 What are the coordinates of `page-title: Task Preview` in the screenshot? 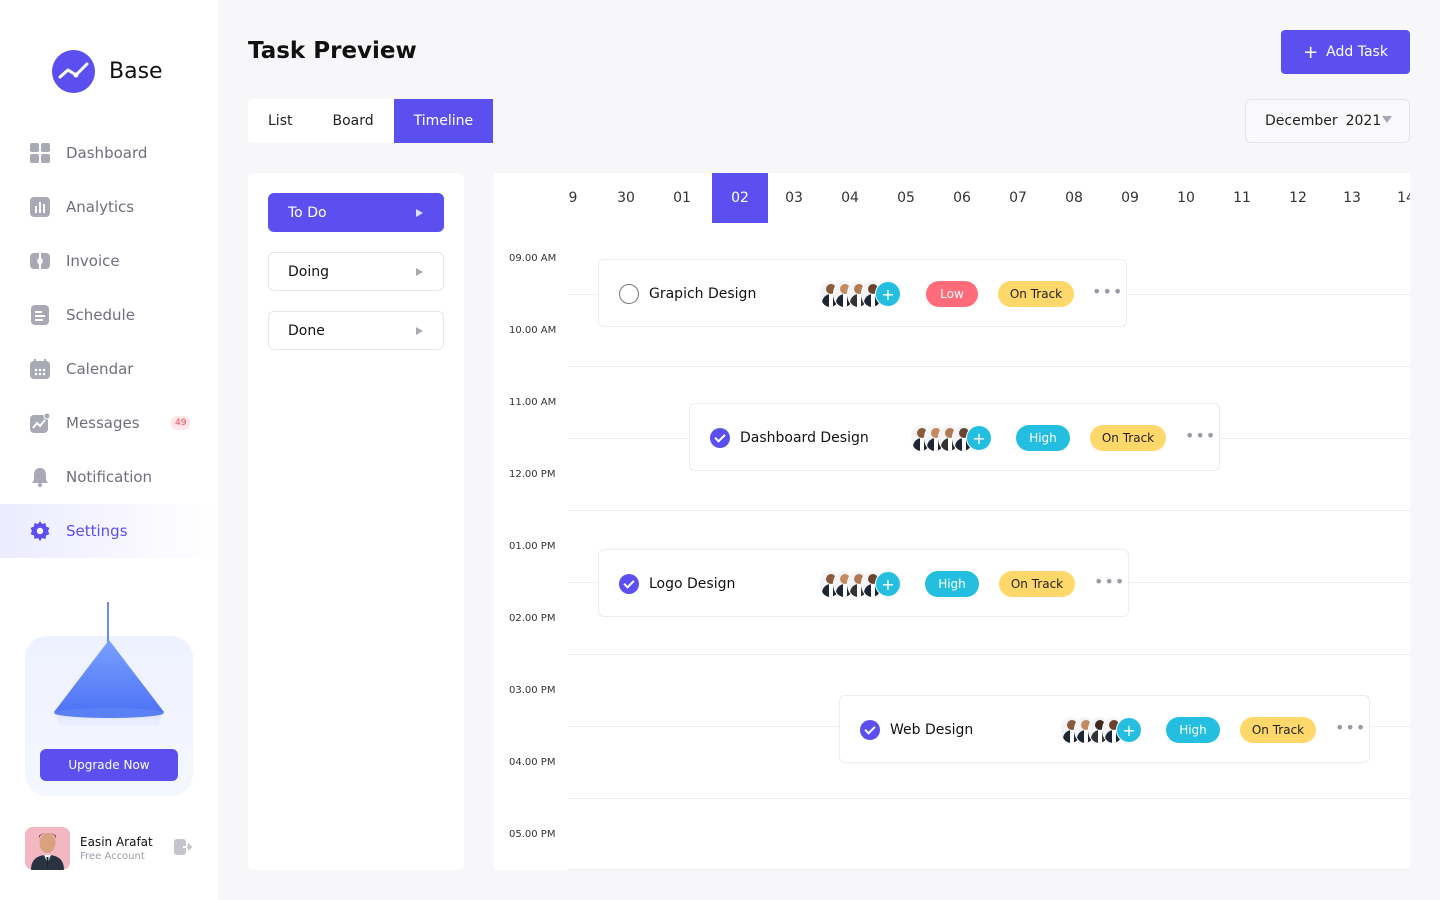 It's located at (332, 51).